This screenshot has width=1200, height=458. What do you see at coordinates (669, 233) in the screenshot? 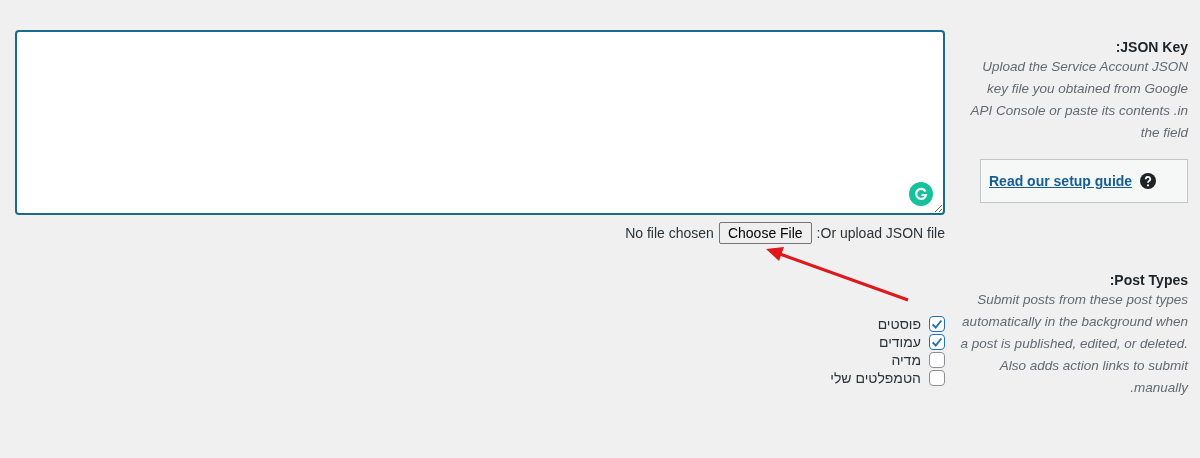
I see `file-status: No file chosen` at bounding box center [669, 233].